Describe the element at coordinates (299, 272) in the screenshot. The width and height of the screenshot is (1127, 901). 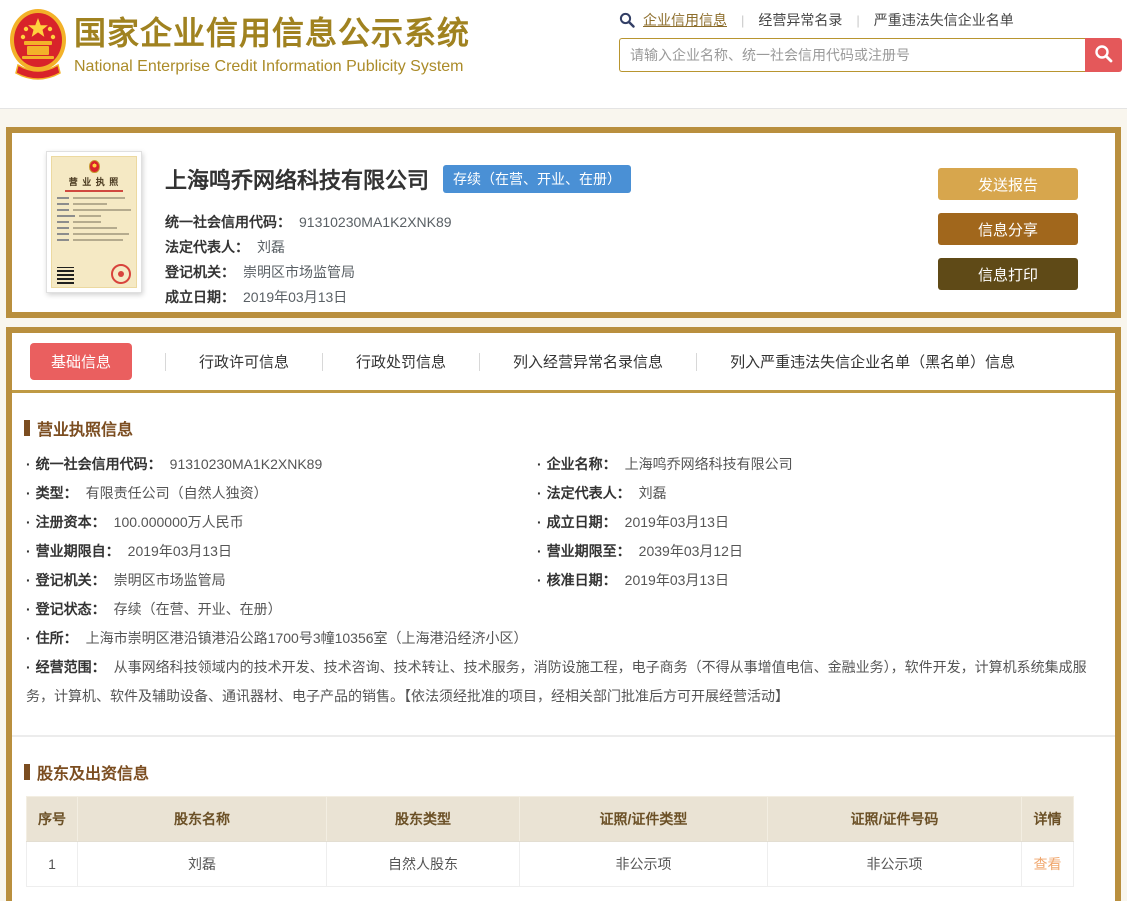
I see `field-value: 崇明区市场监管局` at that location.